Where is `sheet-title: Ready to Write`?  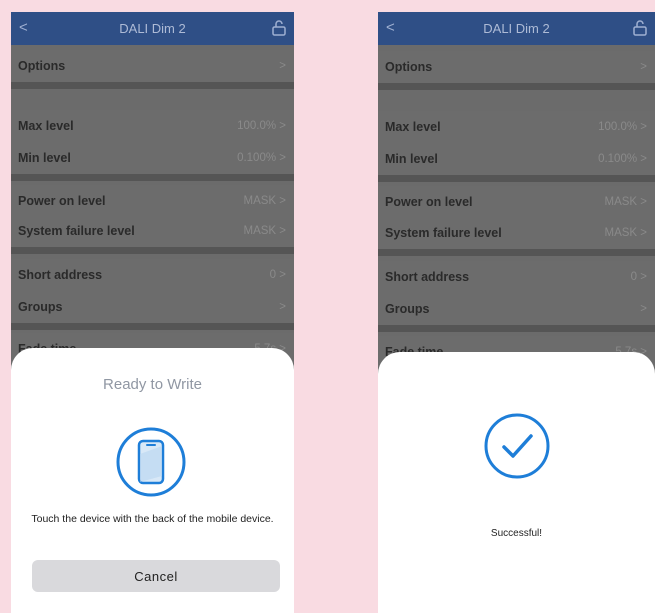 sheet-title: Ready to Write is located at coordinates (152, 384).